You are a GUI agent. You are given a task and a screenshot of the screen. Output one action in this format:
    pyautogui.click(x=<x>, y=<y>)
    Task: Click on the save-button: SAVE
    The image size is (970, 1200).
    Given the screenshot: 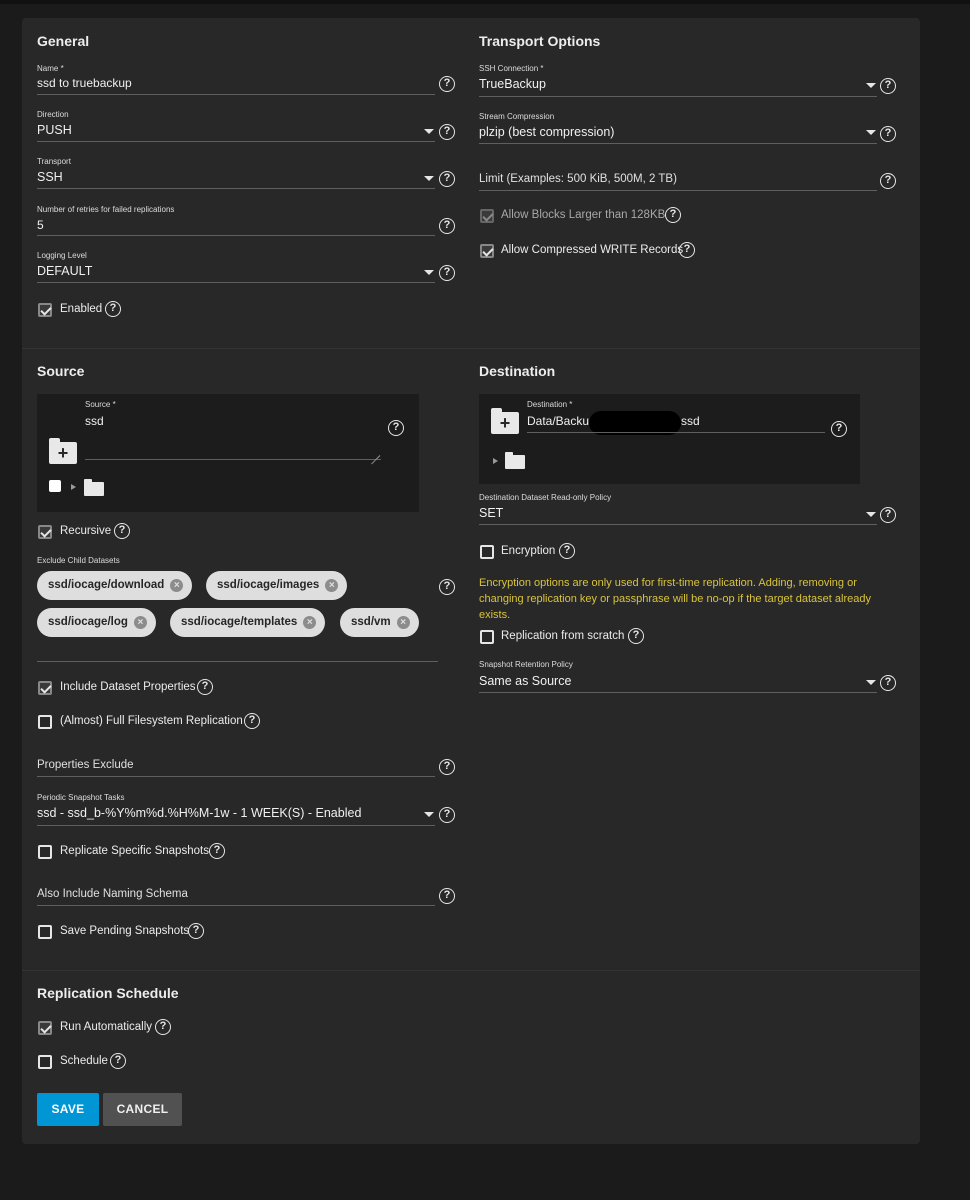 What is the action you would take?
    pyautogui.click(x=68, y=1109)
    